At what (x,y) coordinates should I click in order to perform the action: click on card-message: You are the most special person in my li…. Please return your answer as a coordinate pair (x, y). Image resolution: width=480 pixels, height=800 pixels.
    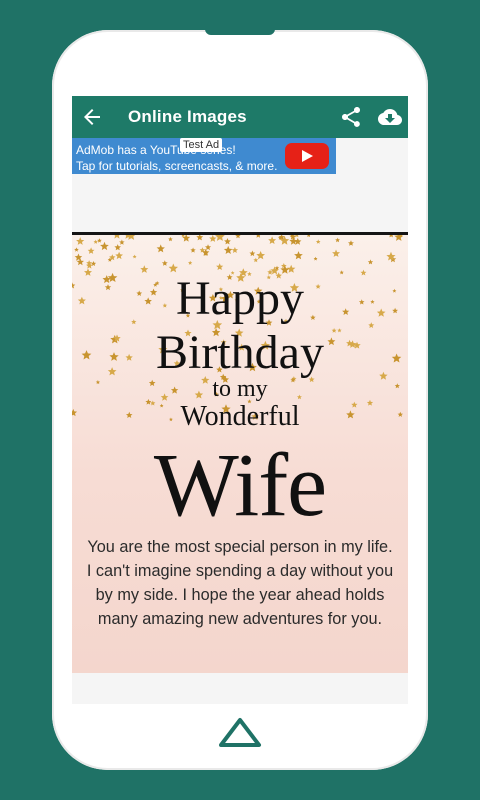
    Looking at the image, I should click on (240, 583).